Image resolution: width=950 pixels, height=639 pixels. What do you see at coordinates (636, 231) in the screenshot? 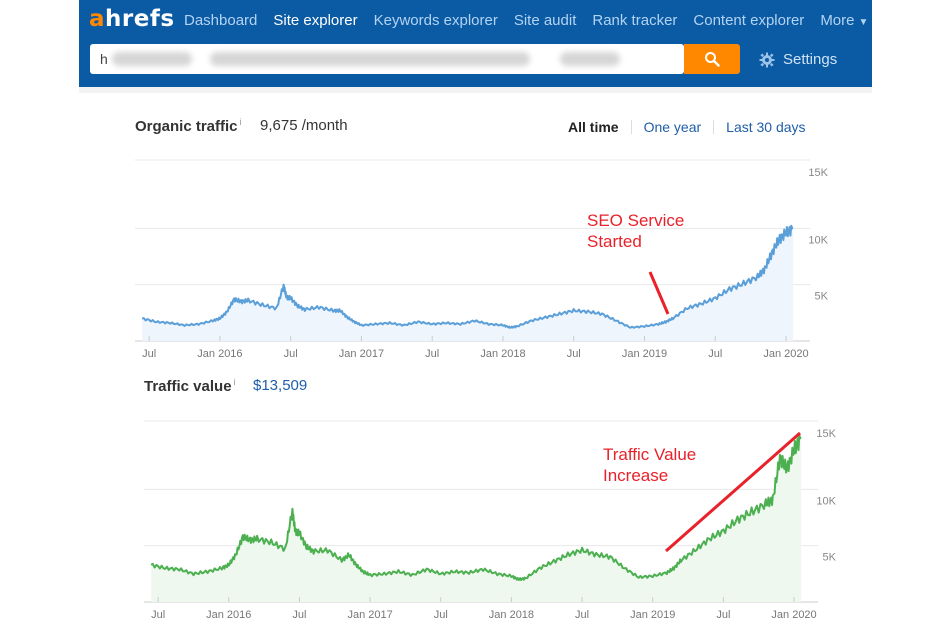
I see `annotation-seo-started: SEO Service Started` at bounding box center [636, 231].